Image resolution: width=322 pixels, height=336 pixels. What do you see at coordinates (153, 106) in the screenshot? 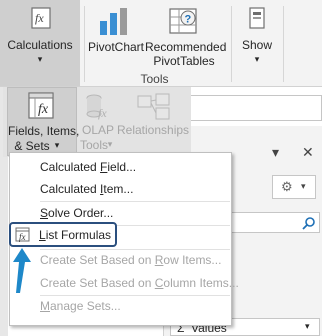
I see `relationships-icon` at bounding box center [153, 106].